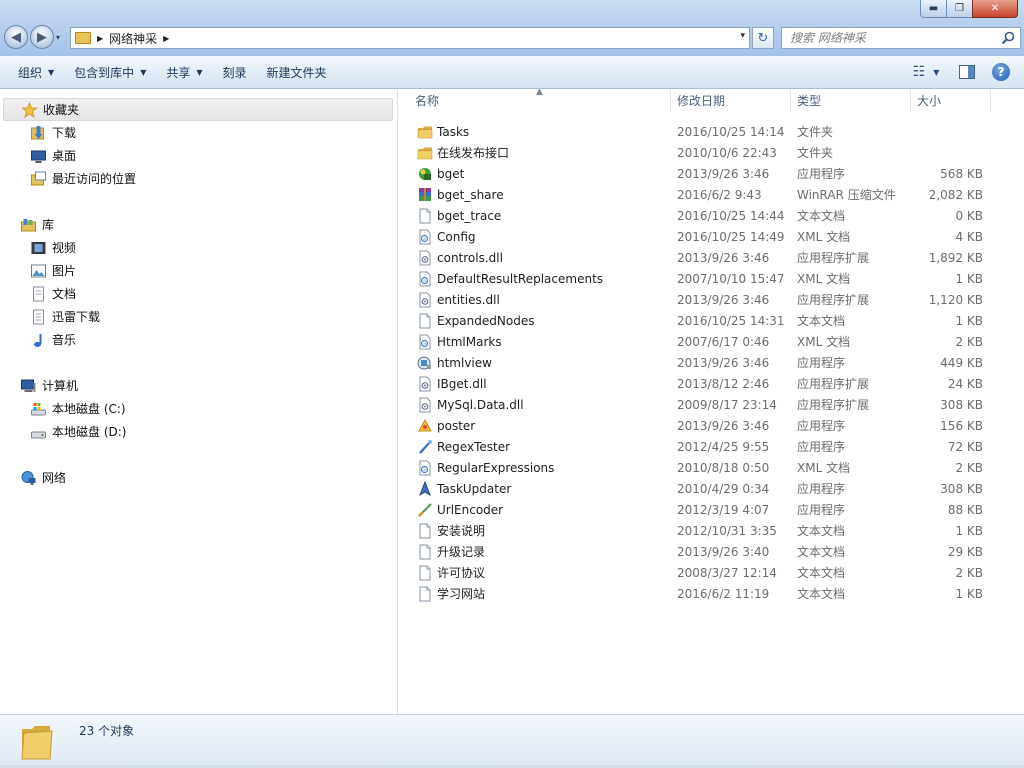 The height and width of the screenshot is (768, 1024). I want to click on file-row: 学习网站 2016/6/2 11:19 文本文档 1 KB, so click(711, 594).